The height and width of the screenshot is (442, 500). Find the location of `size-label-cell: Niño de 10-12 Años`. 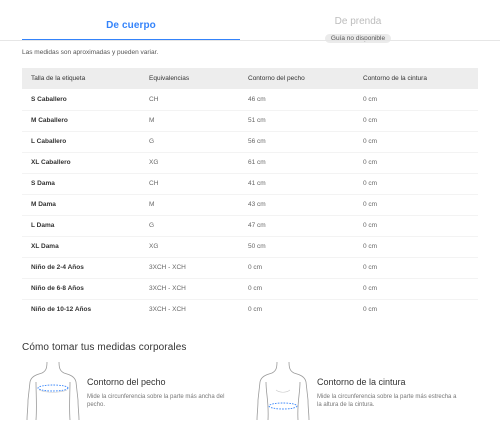

size-label-cell: Niño de 10-12 Años is located at coordinates (61, 310).